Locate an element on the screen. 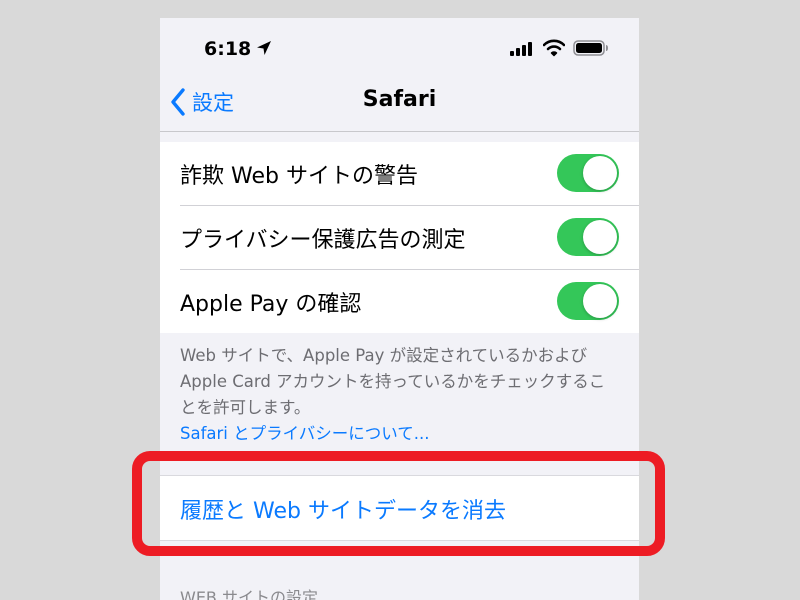  page-title: Safari is located at coordinates (399, 99).